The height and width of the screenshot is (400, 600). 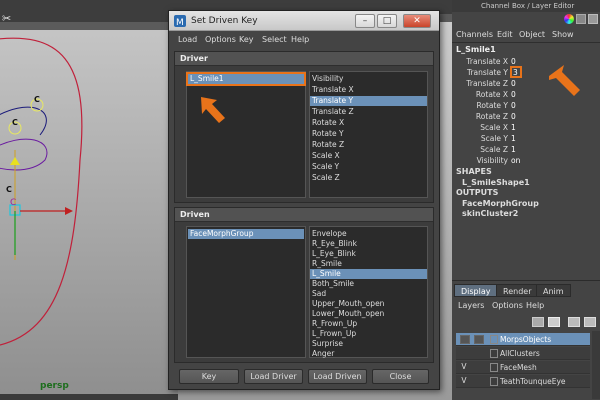 I want to click on tab-anim: Anim, so click(x=553, y=290).